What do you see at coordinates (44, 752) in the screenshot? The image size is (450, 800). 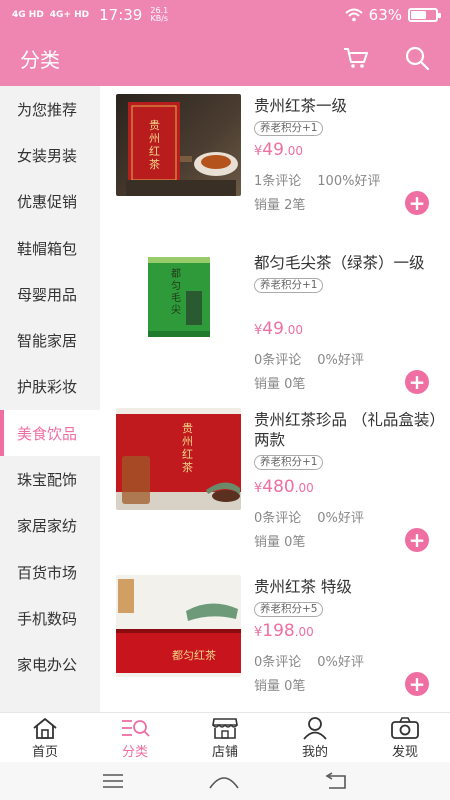 I see `tab-label: 首页` at bounding box center [44, 752].